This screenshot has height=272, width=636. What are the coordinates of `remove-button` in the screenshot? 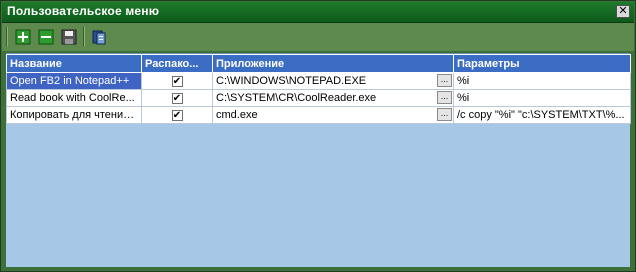 It's located at (46, 37).